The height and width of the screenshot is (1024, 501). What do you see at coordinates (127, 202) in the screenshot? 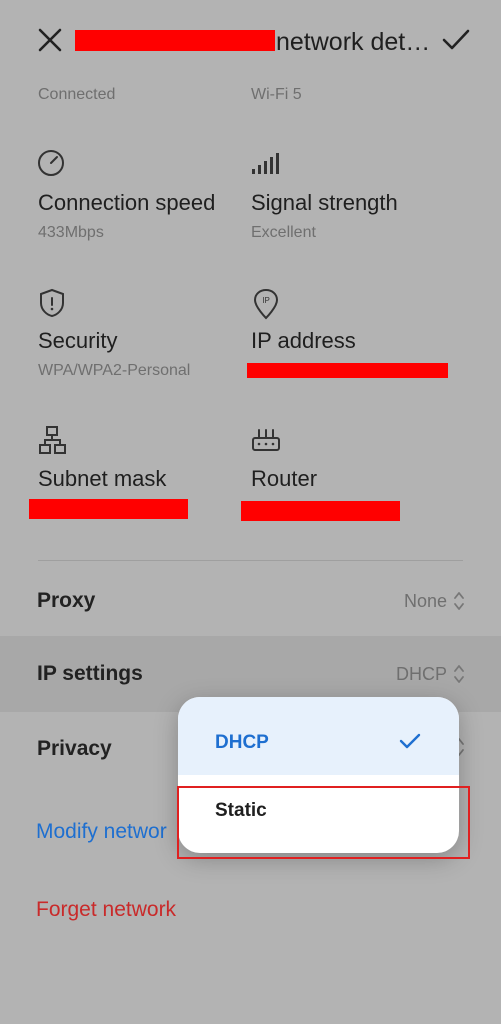
I see `connection-speed-label: Connection speed` at bounding box center [127, 202].